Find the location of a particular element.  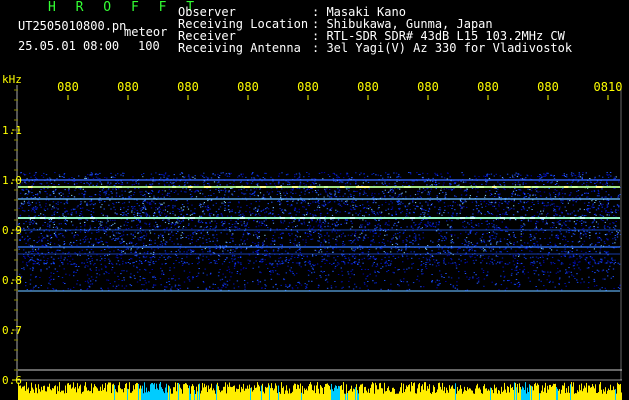

y-tick-1.1: 1.1 is located at coordinates (12, 130).